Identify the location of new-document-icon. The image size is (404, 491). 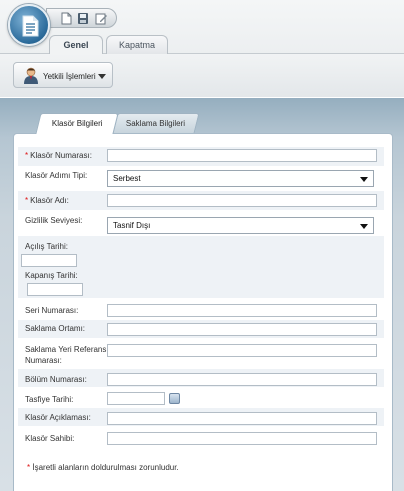
(66, 18).